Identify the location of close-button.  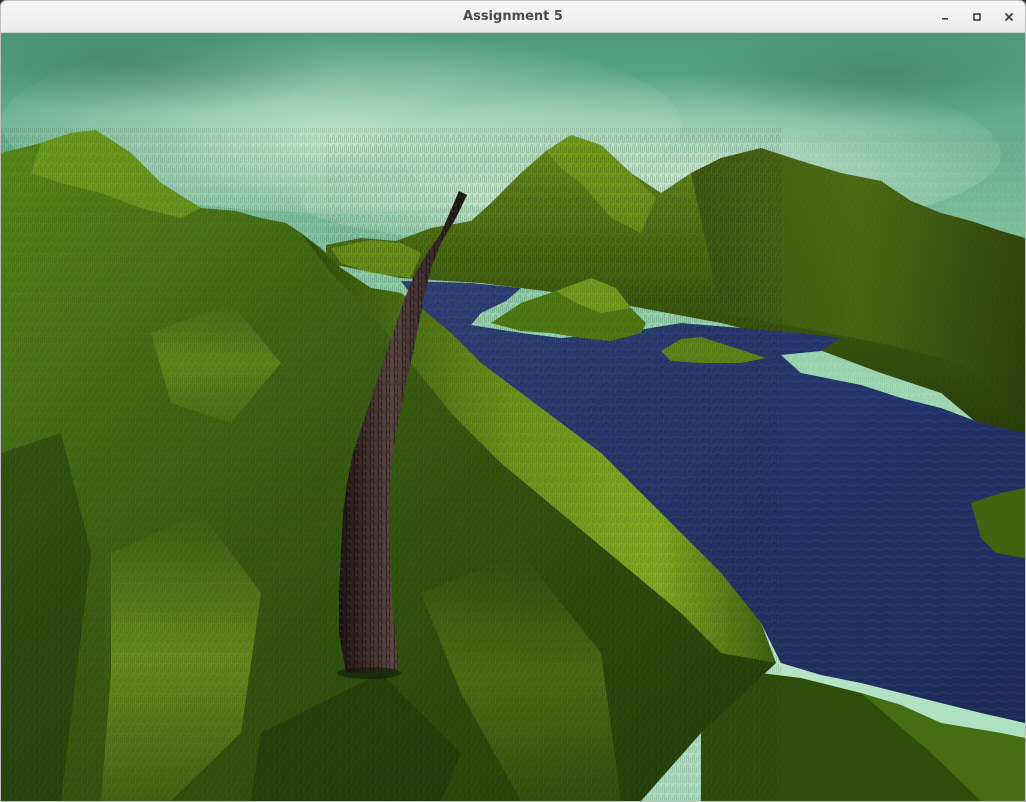
(1009, 17).